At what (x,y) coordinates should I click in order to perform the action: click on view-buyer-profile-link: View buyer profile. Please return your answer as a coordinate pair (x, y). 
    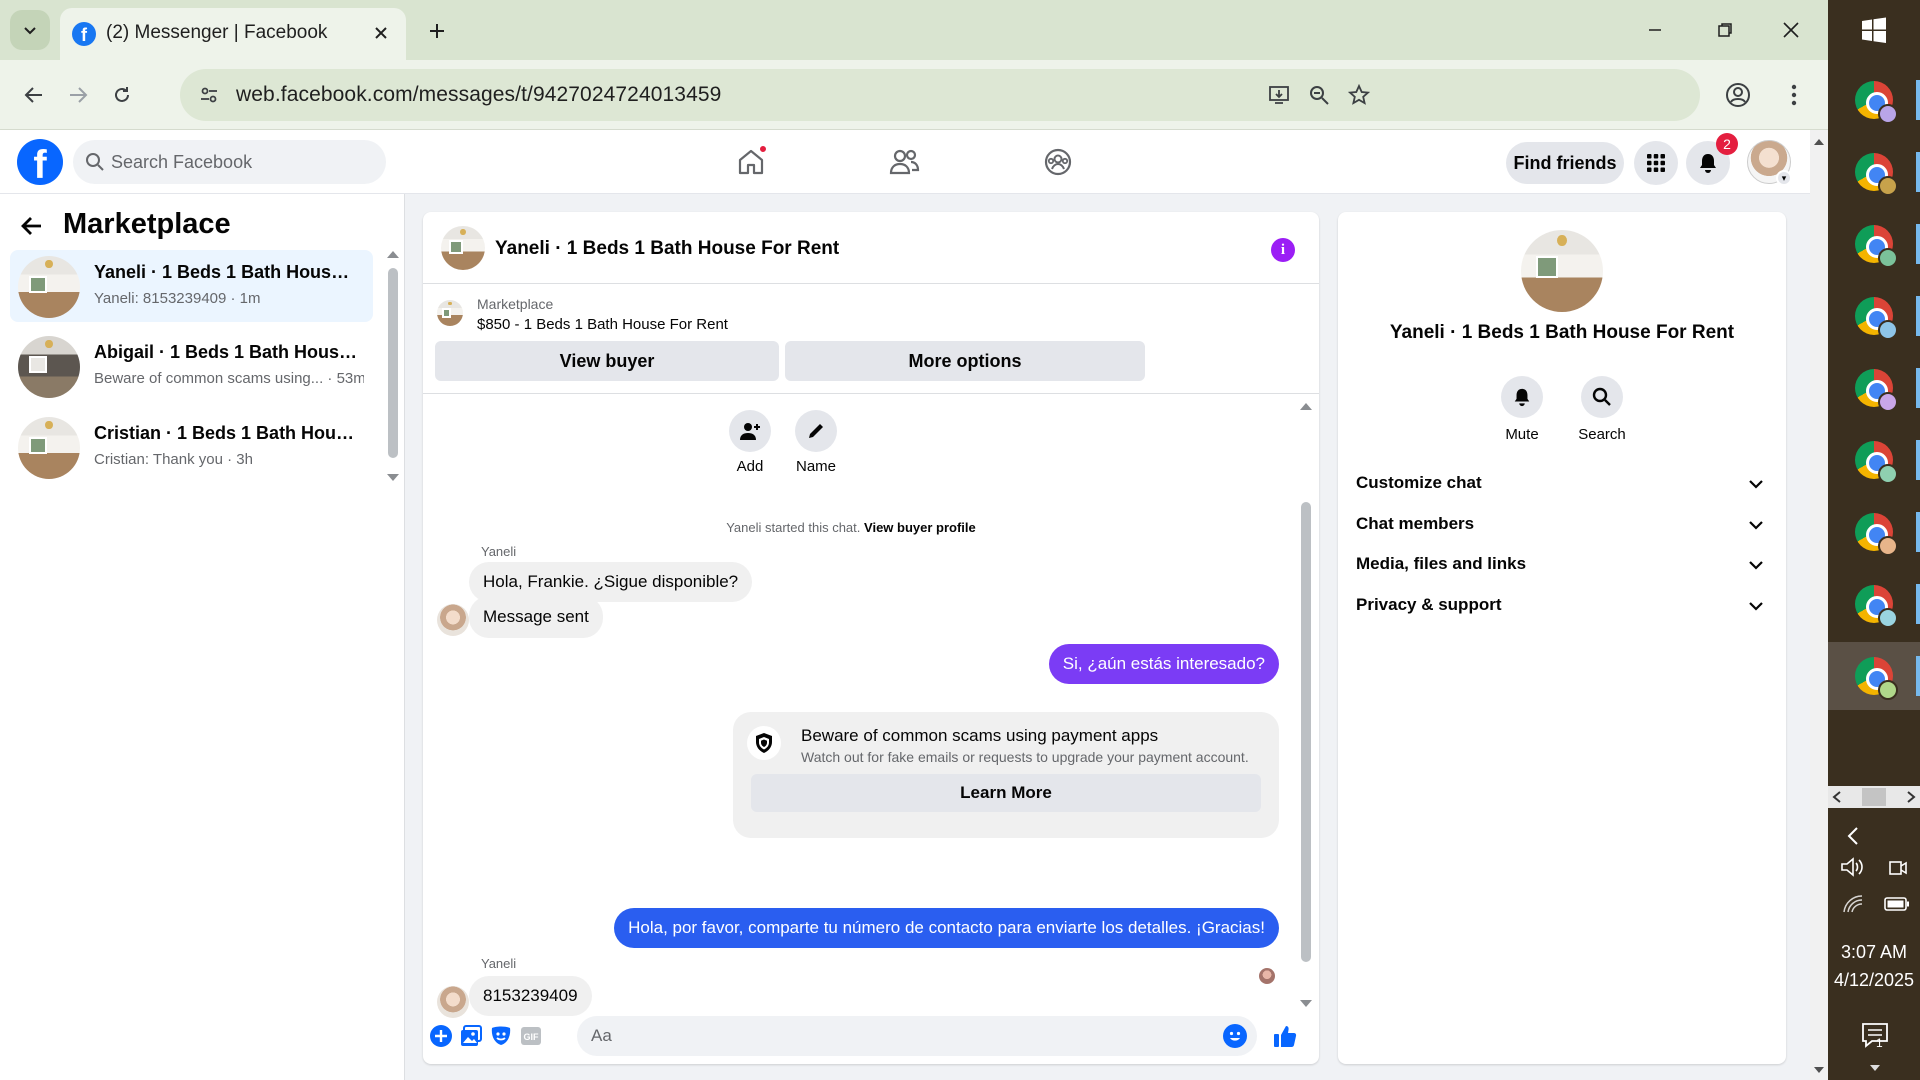
    Looking at the image, I should click on (920, 527).